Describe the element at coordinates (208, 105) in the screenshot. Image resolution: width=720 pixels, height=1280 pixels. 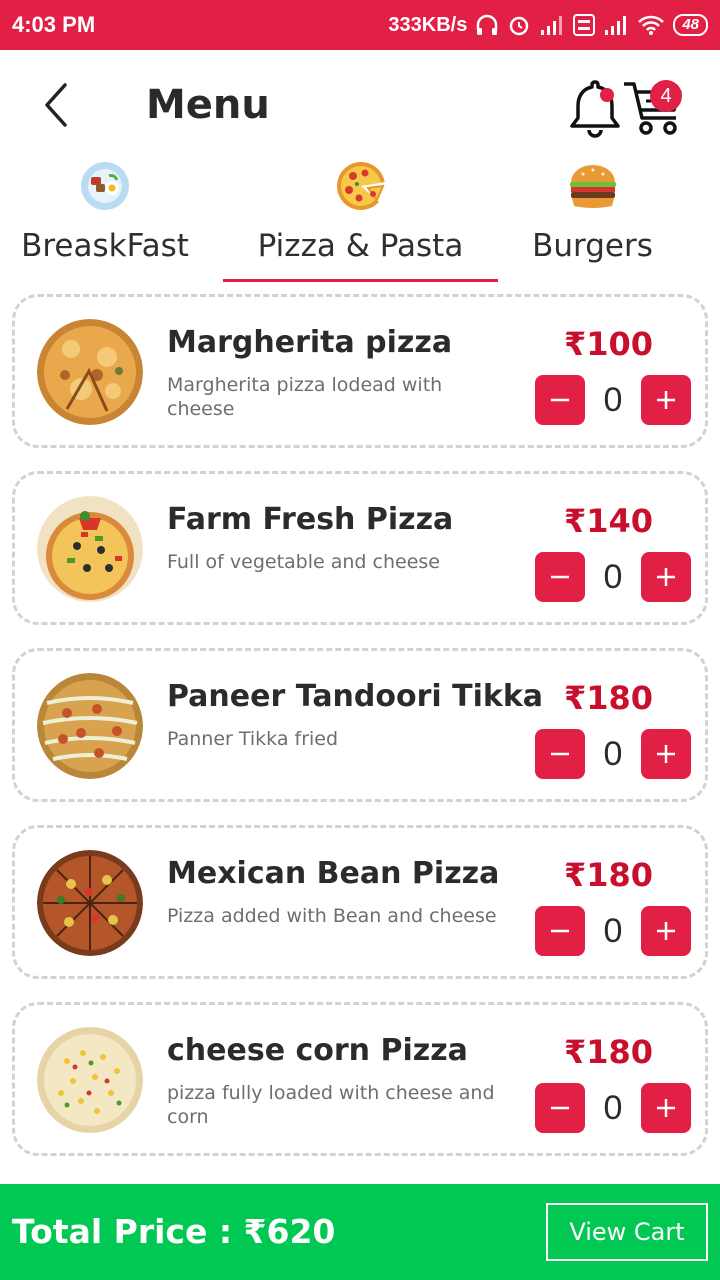
I see `page-title: Menu` at that location.